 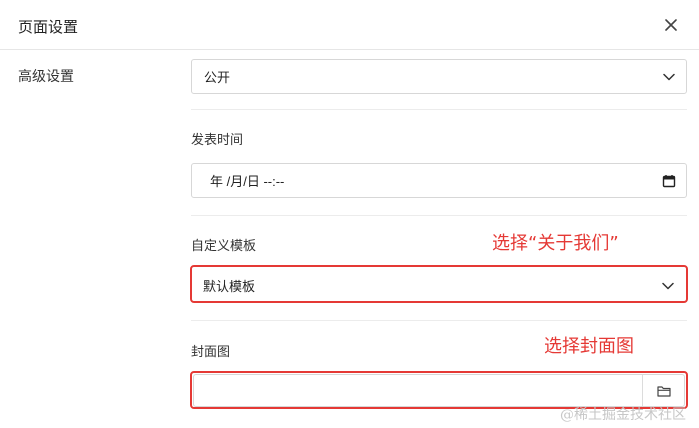 I want to click on publish-time-input: 年 /月/日 --:--, so click(x=439, y=180).